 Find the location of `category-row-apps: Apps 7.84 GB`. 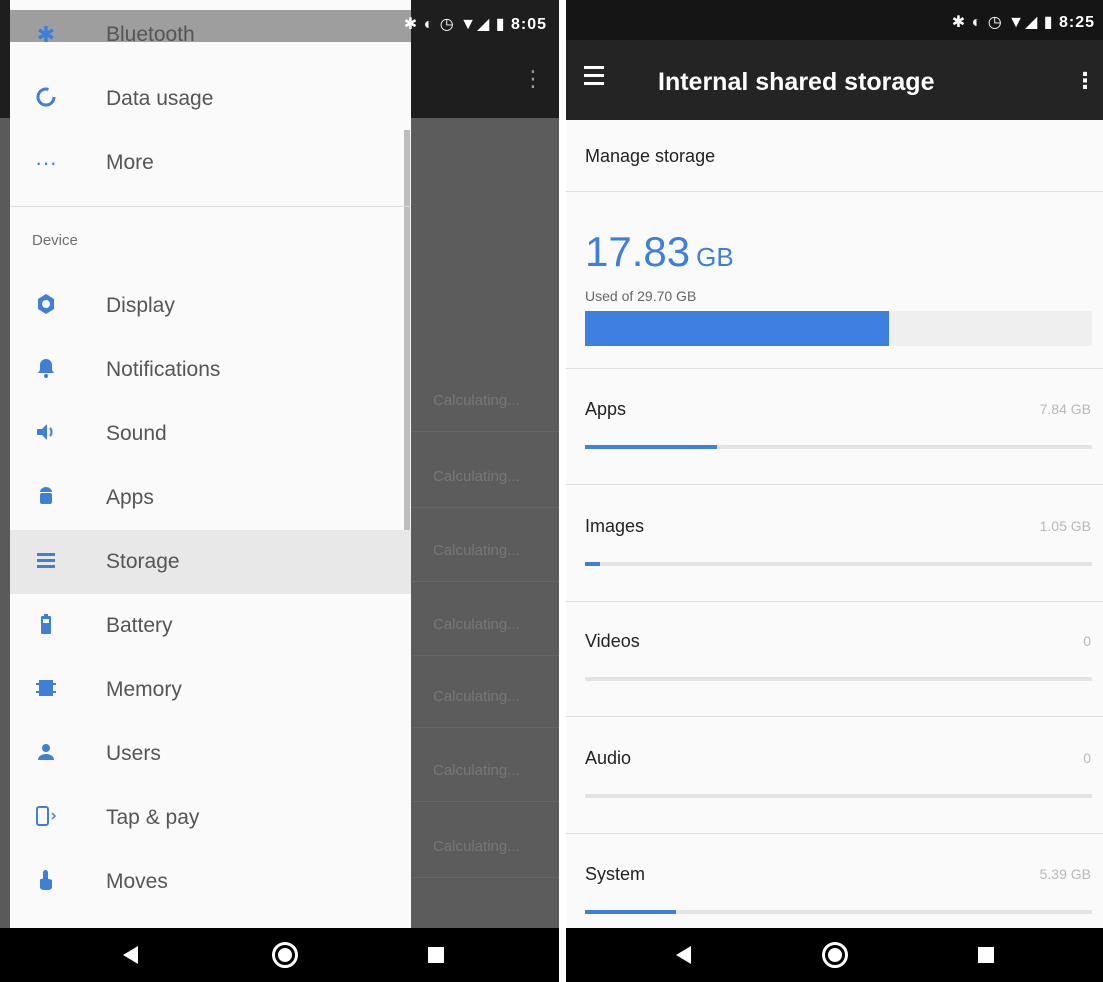

category-row-apps: Apps 7.84 GB is located at coordinates (834, 427).